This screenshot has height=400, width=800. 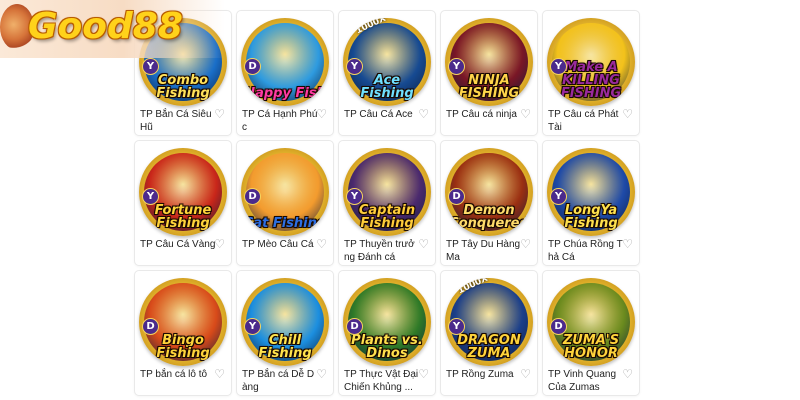 I want to click on game-title: TP Vinh Quang Của Zumas, so click(x=586, y=381).